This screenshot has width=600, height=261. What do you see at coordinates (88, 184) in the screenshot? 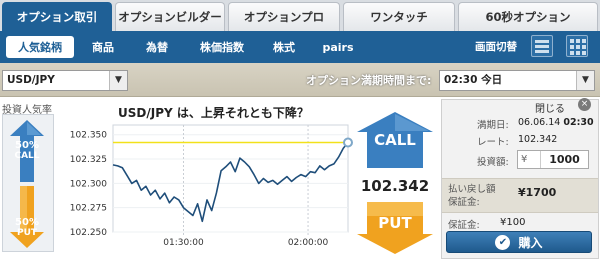
I see `y-tick-label: 102.300` at bounding box center [88, 184].